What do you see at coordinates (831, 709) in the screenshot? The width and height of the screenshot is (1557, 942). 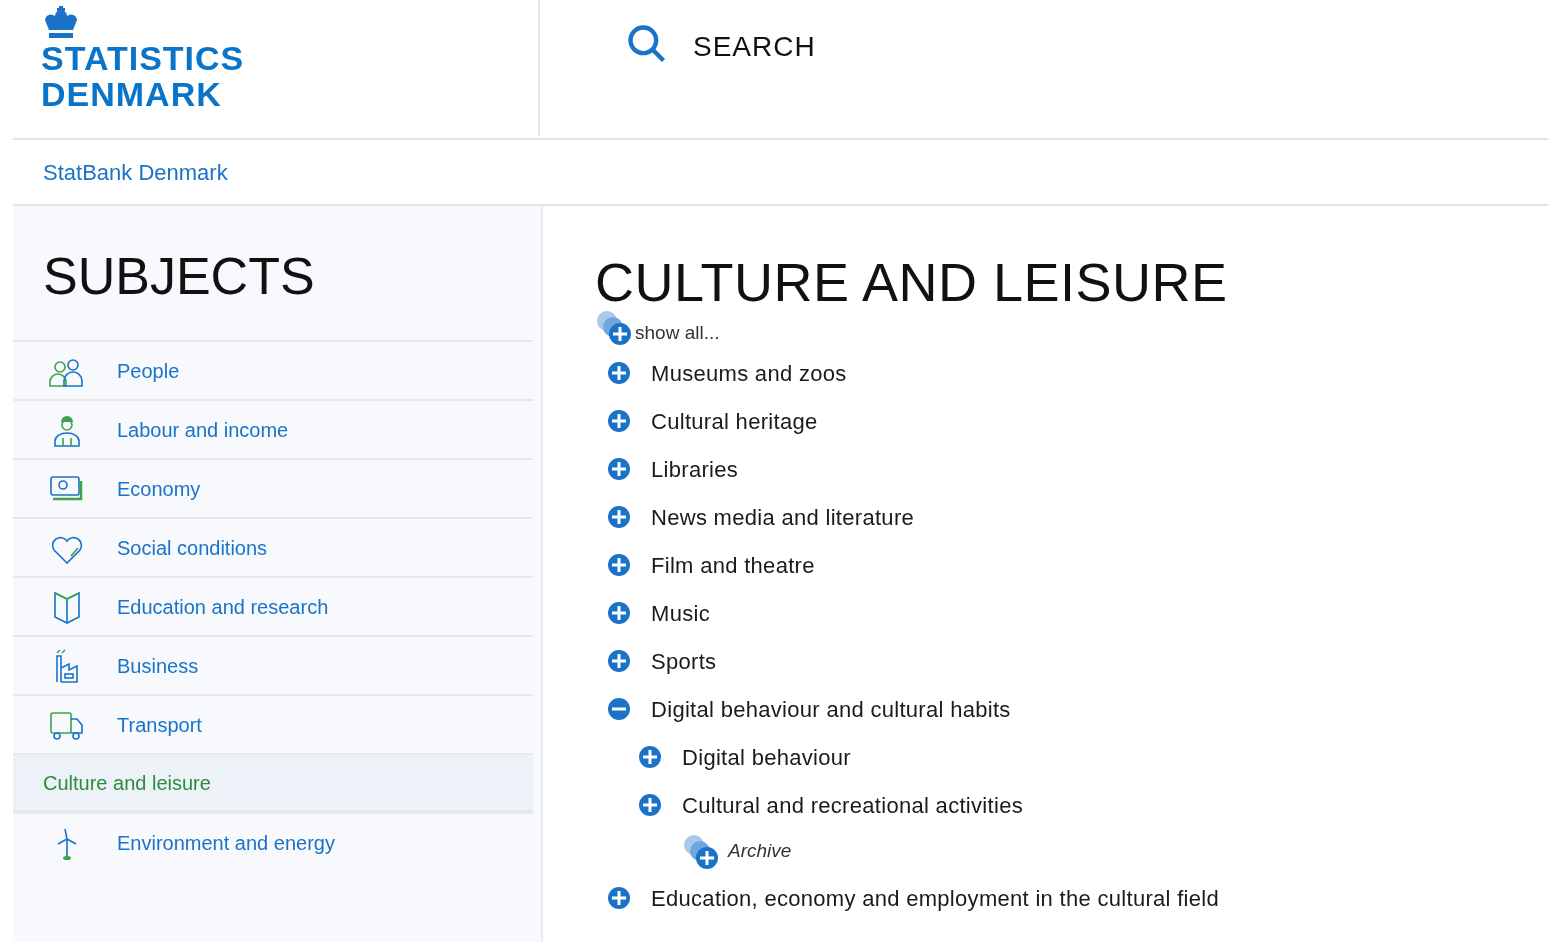 I see `topic-link: Digital behaviour and cultural habits` at bounding box center [831, 709].